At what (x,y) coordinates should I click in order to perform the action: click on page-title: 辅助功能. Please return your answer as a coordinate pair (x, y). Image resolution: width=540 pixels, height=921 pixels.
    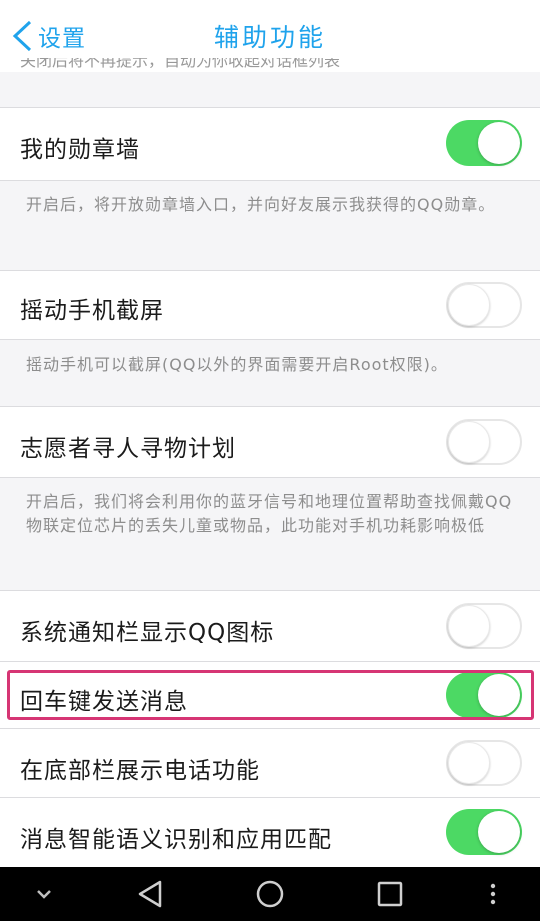
    Looking at the image, I should click on (269, 37).